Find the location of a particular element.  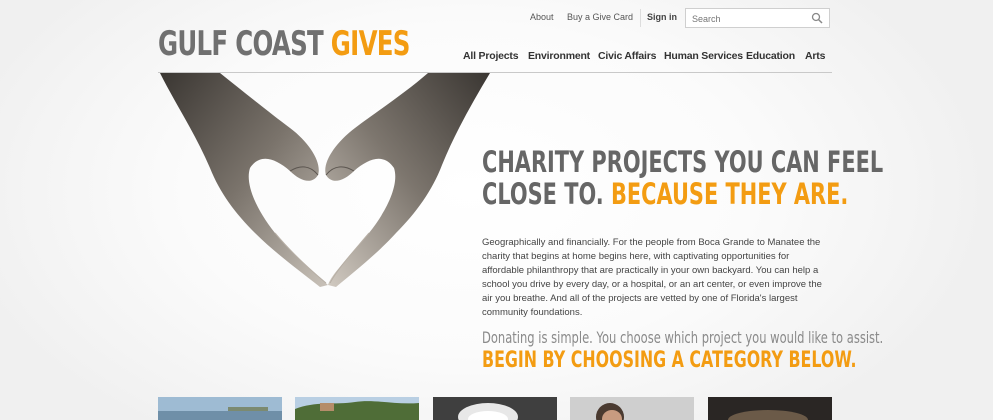

sign-in-link: Sign in is located at coordinates (662, 17).